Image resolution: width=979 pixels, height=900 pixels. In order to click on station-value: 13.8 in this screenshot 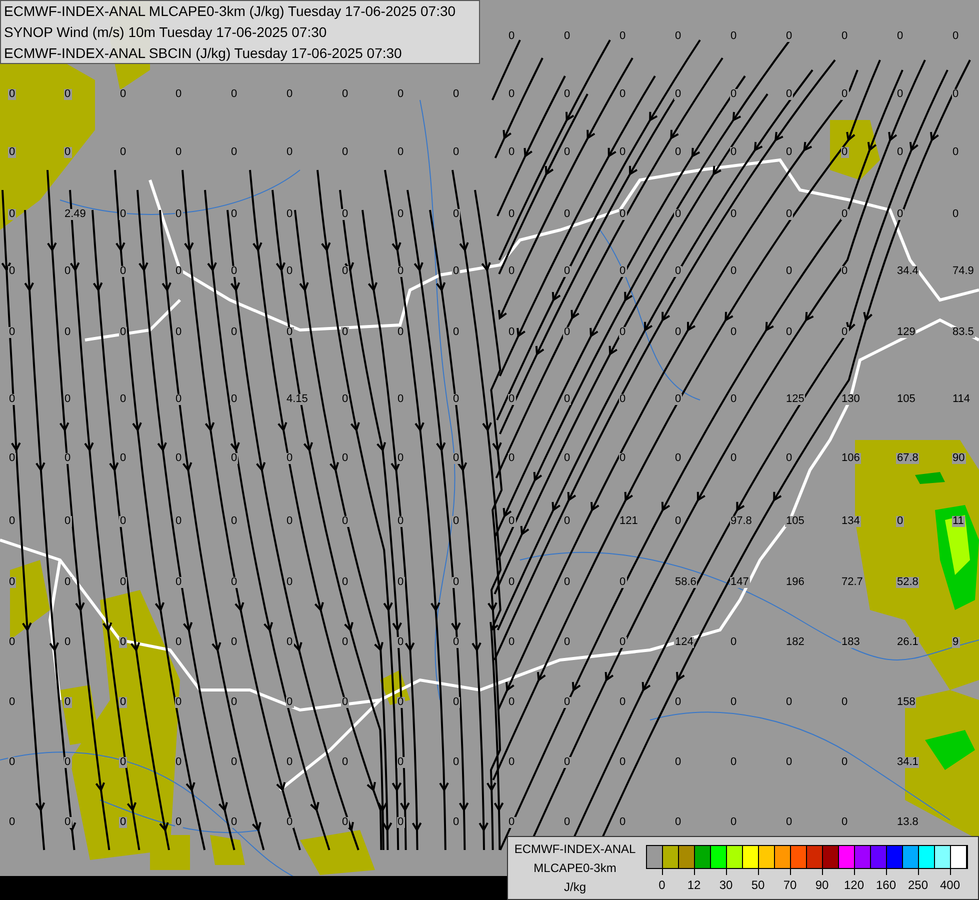, I will do `click(908, 822)`.